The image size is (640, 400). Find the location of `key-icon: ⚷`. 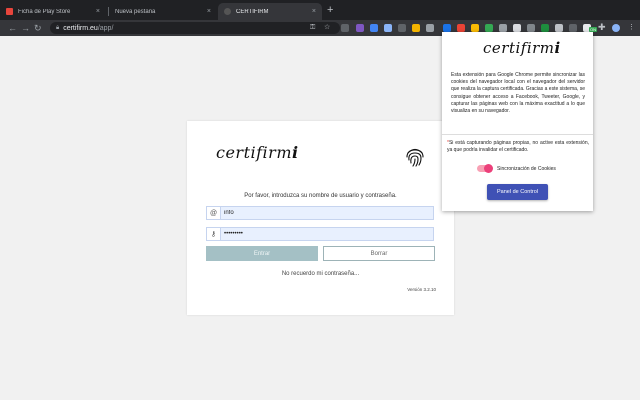

key-icon: ⚷ is located at coordinates (214, 234).